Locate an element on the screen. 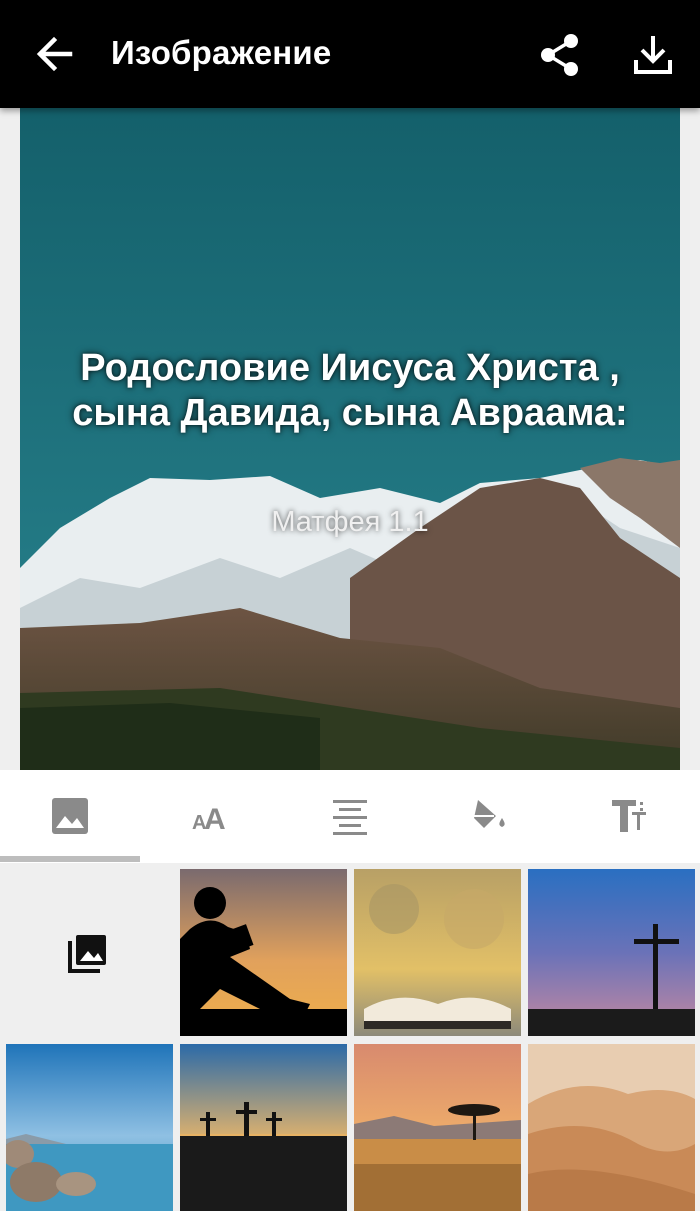 This screenshot has height=1211, width=700. tab-text-style is located at coordinates (630, 816).